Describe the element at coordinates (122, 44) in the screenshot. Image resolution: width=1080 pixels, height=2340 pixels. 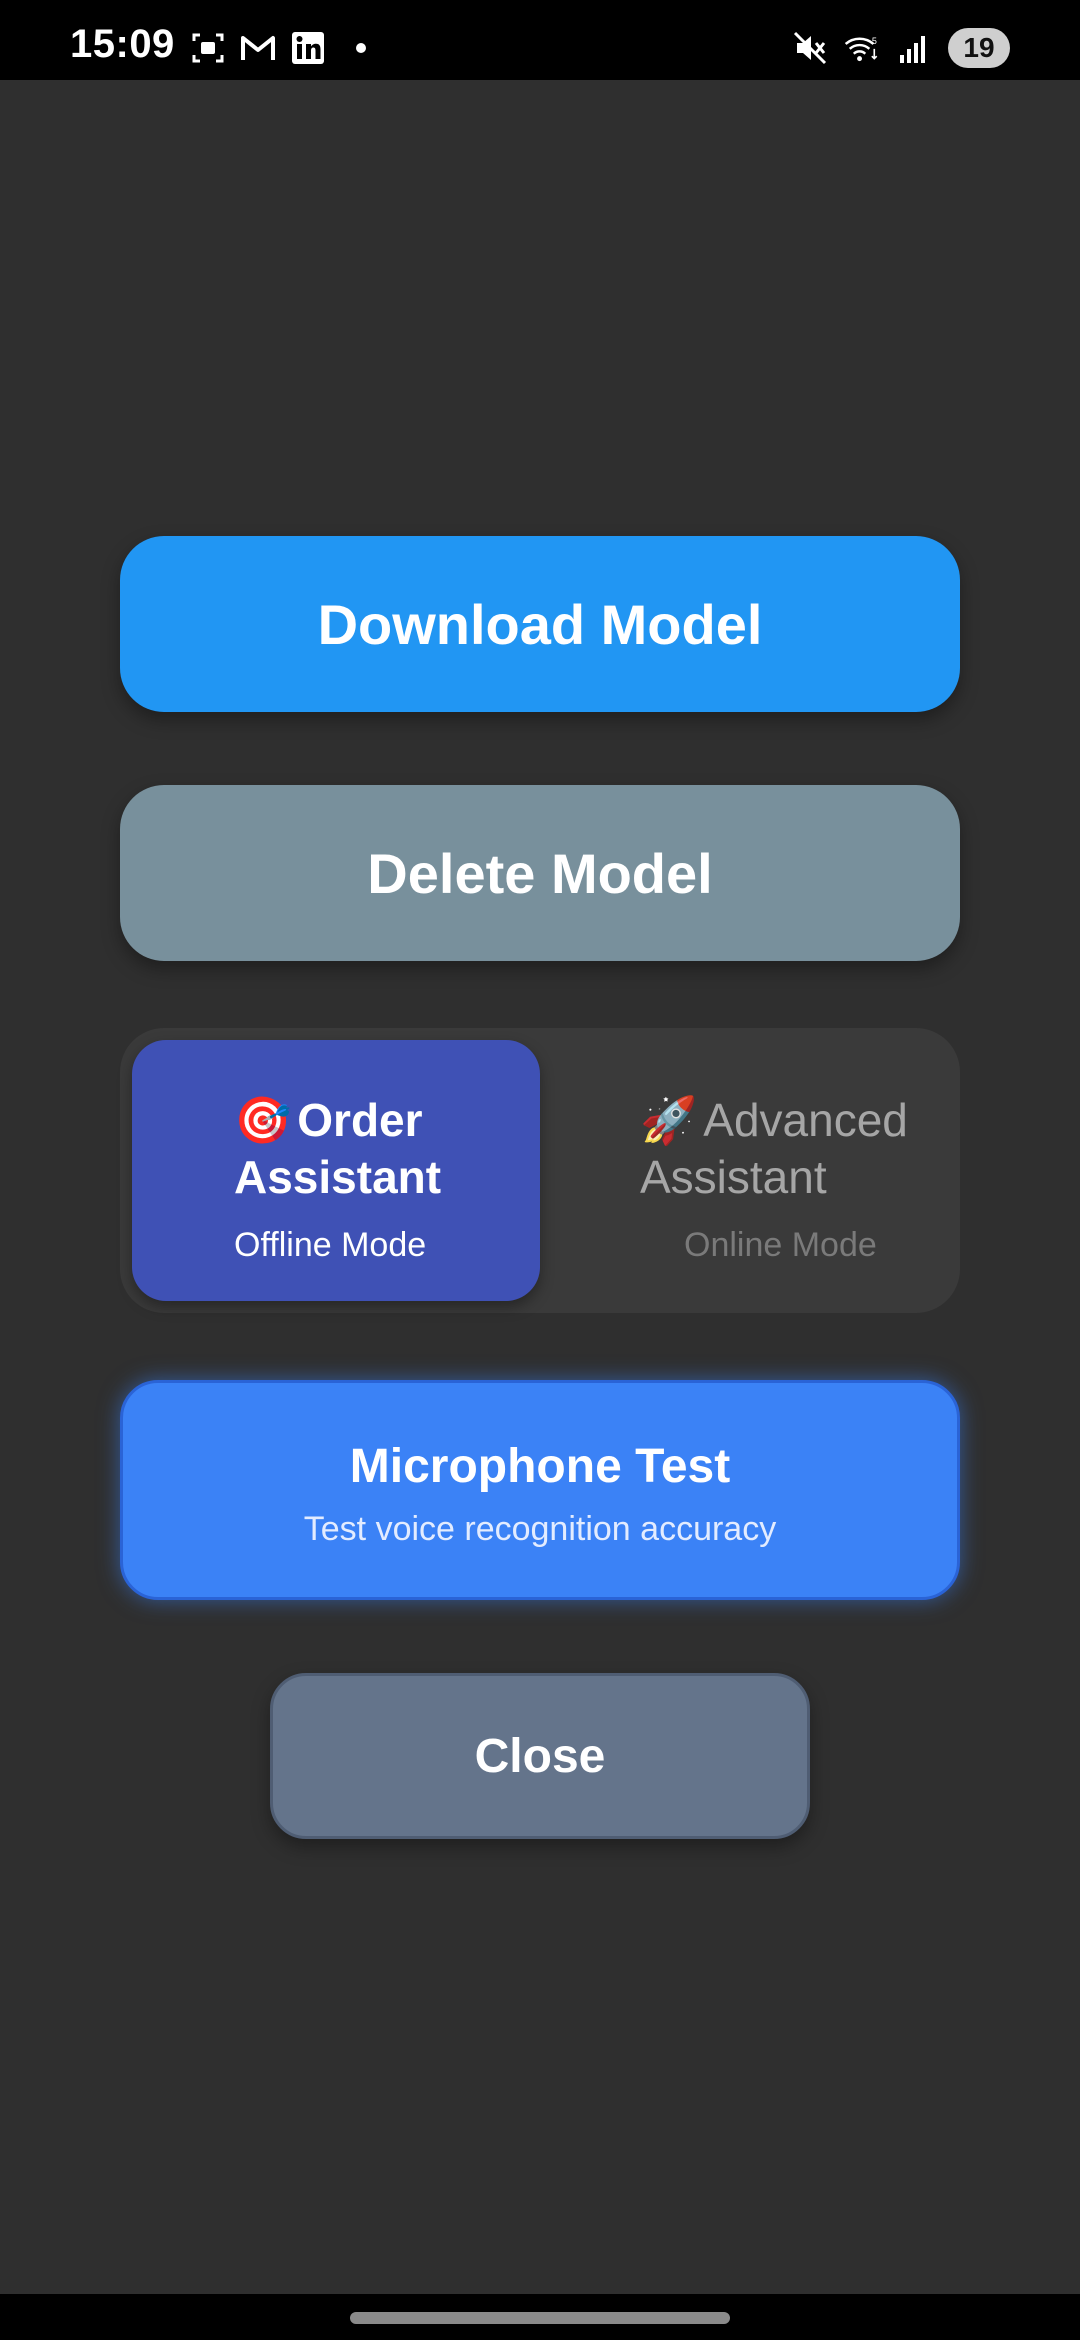
I see `status-time: 15:09` at that location.